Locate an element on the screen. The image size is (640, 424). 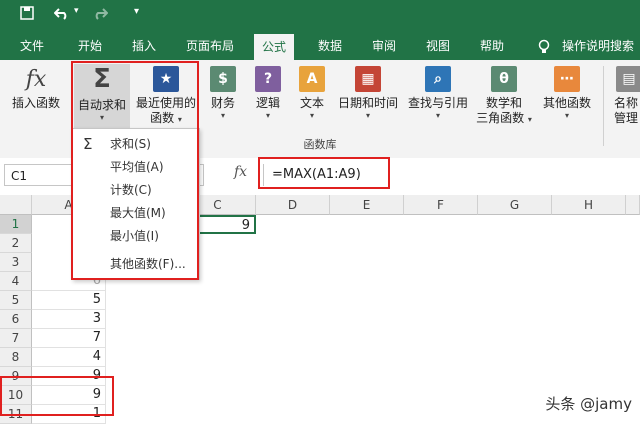
row-header-2: 2 is located at coordinates (16, 243).